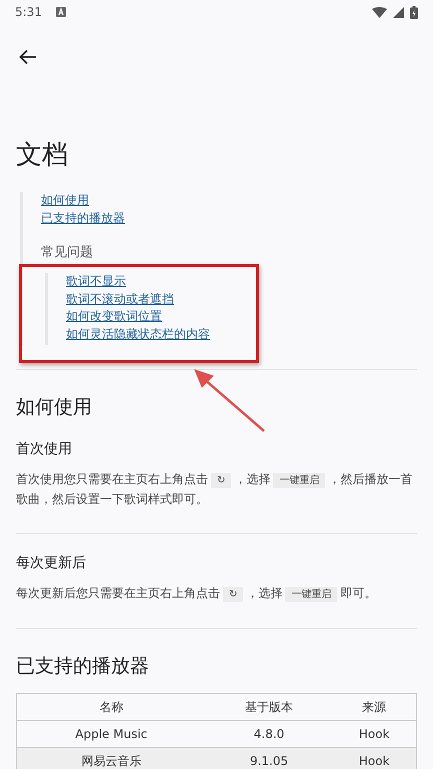  What do you see at coordinates (269, 707) in the screenshot?
I see `column-header: 基于版本` at bounding box center [269, 707].